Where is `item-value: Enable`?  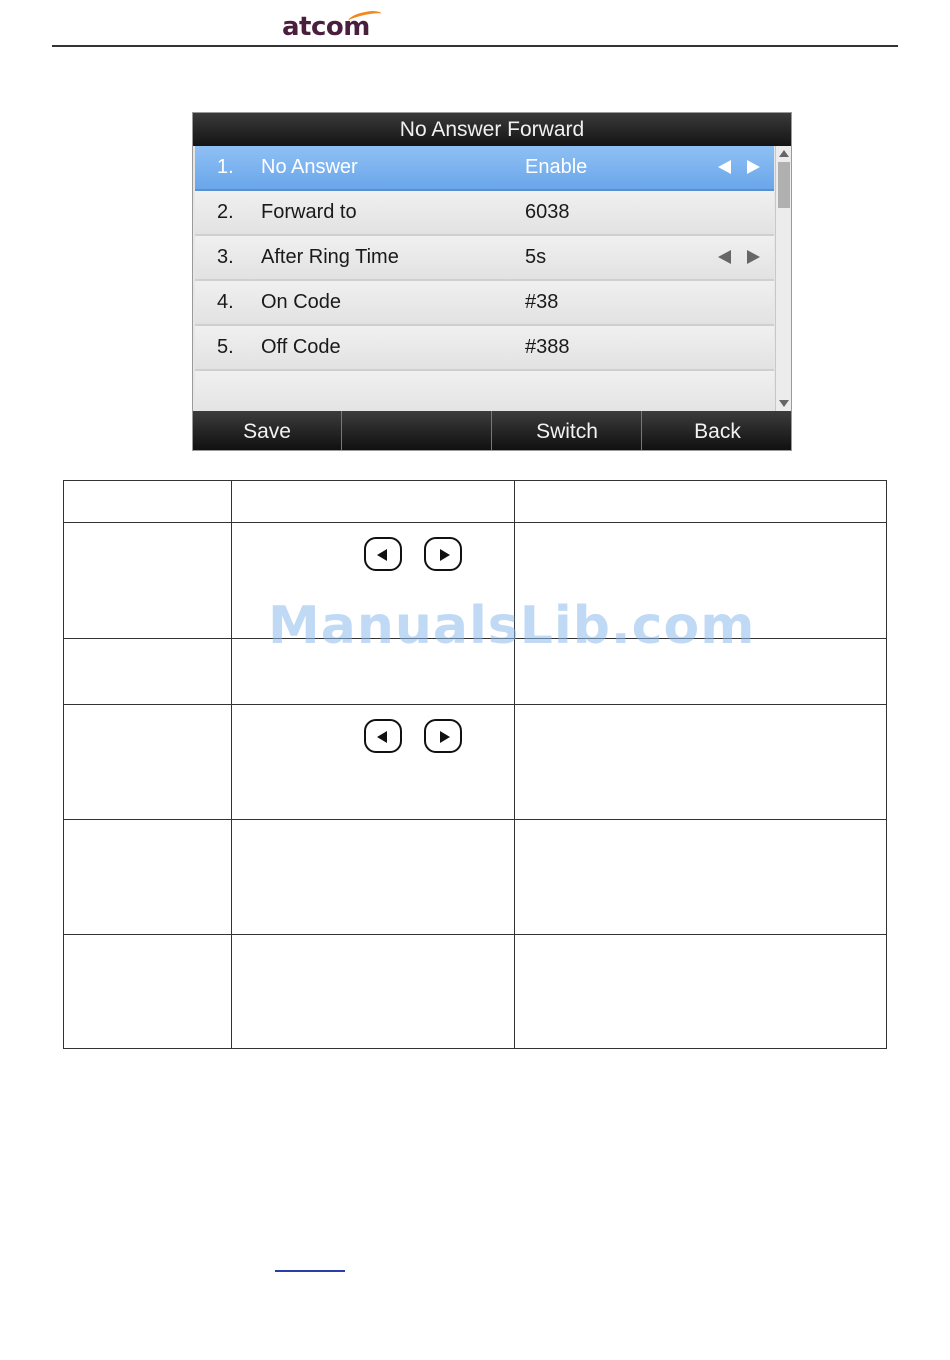 item-value: Enable is located at coordinates (556, 167).